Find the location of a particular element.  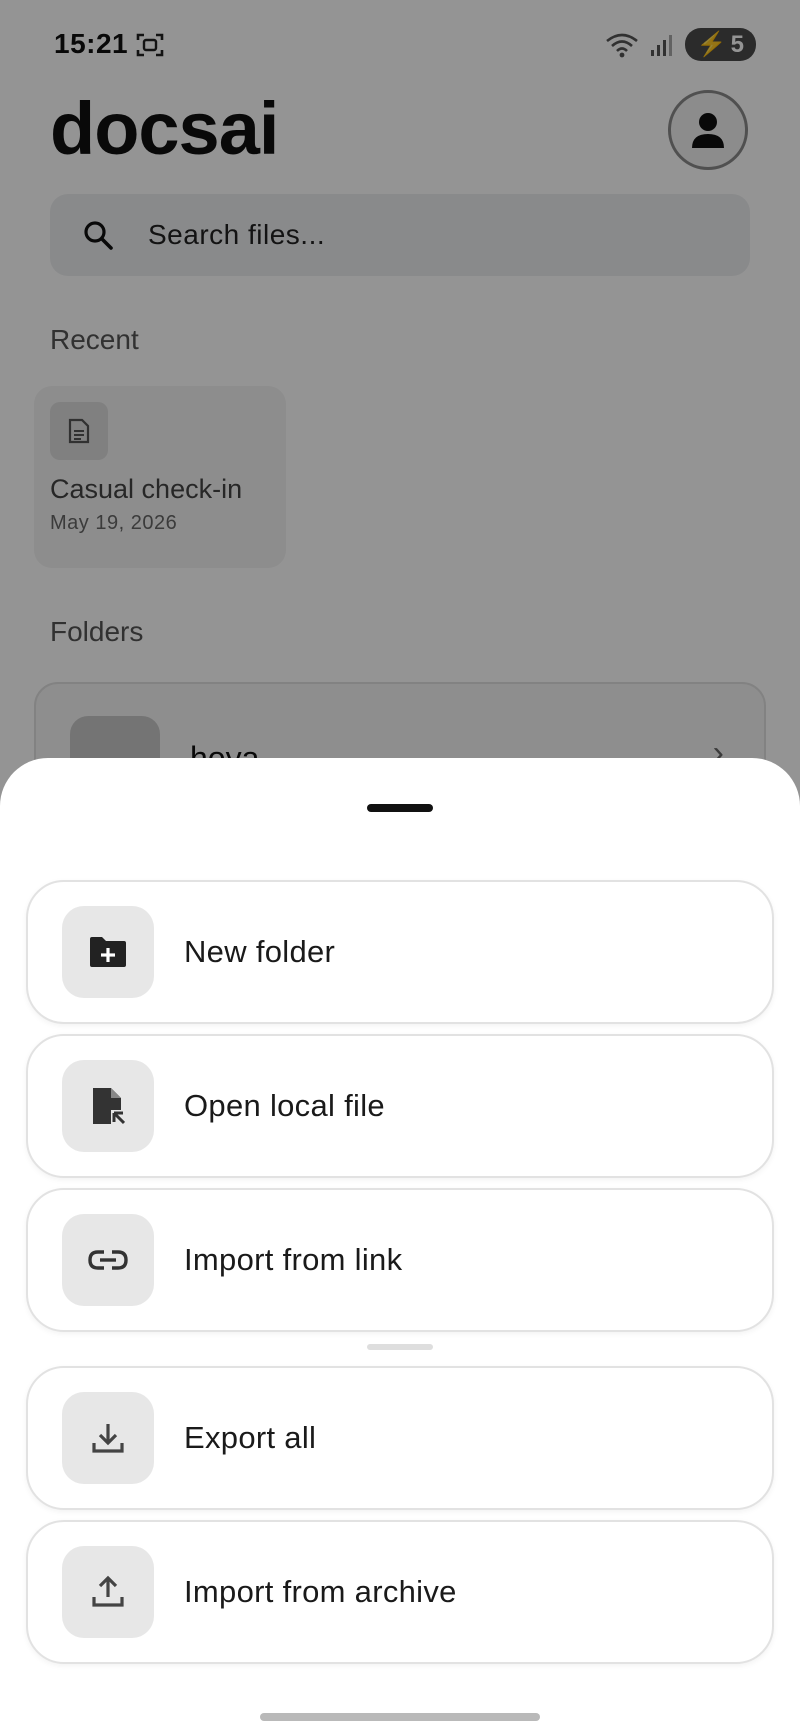

import-from-link-button: Import from link is located at coordinates (400, 1260).